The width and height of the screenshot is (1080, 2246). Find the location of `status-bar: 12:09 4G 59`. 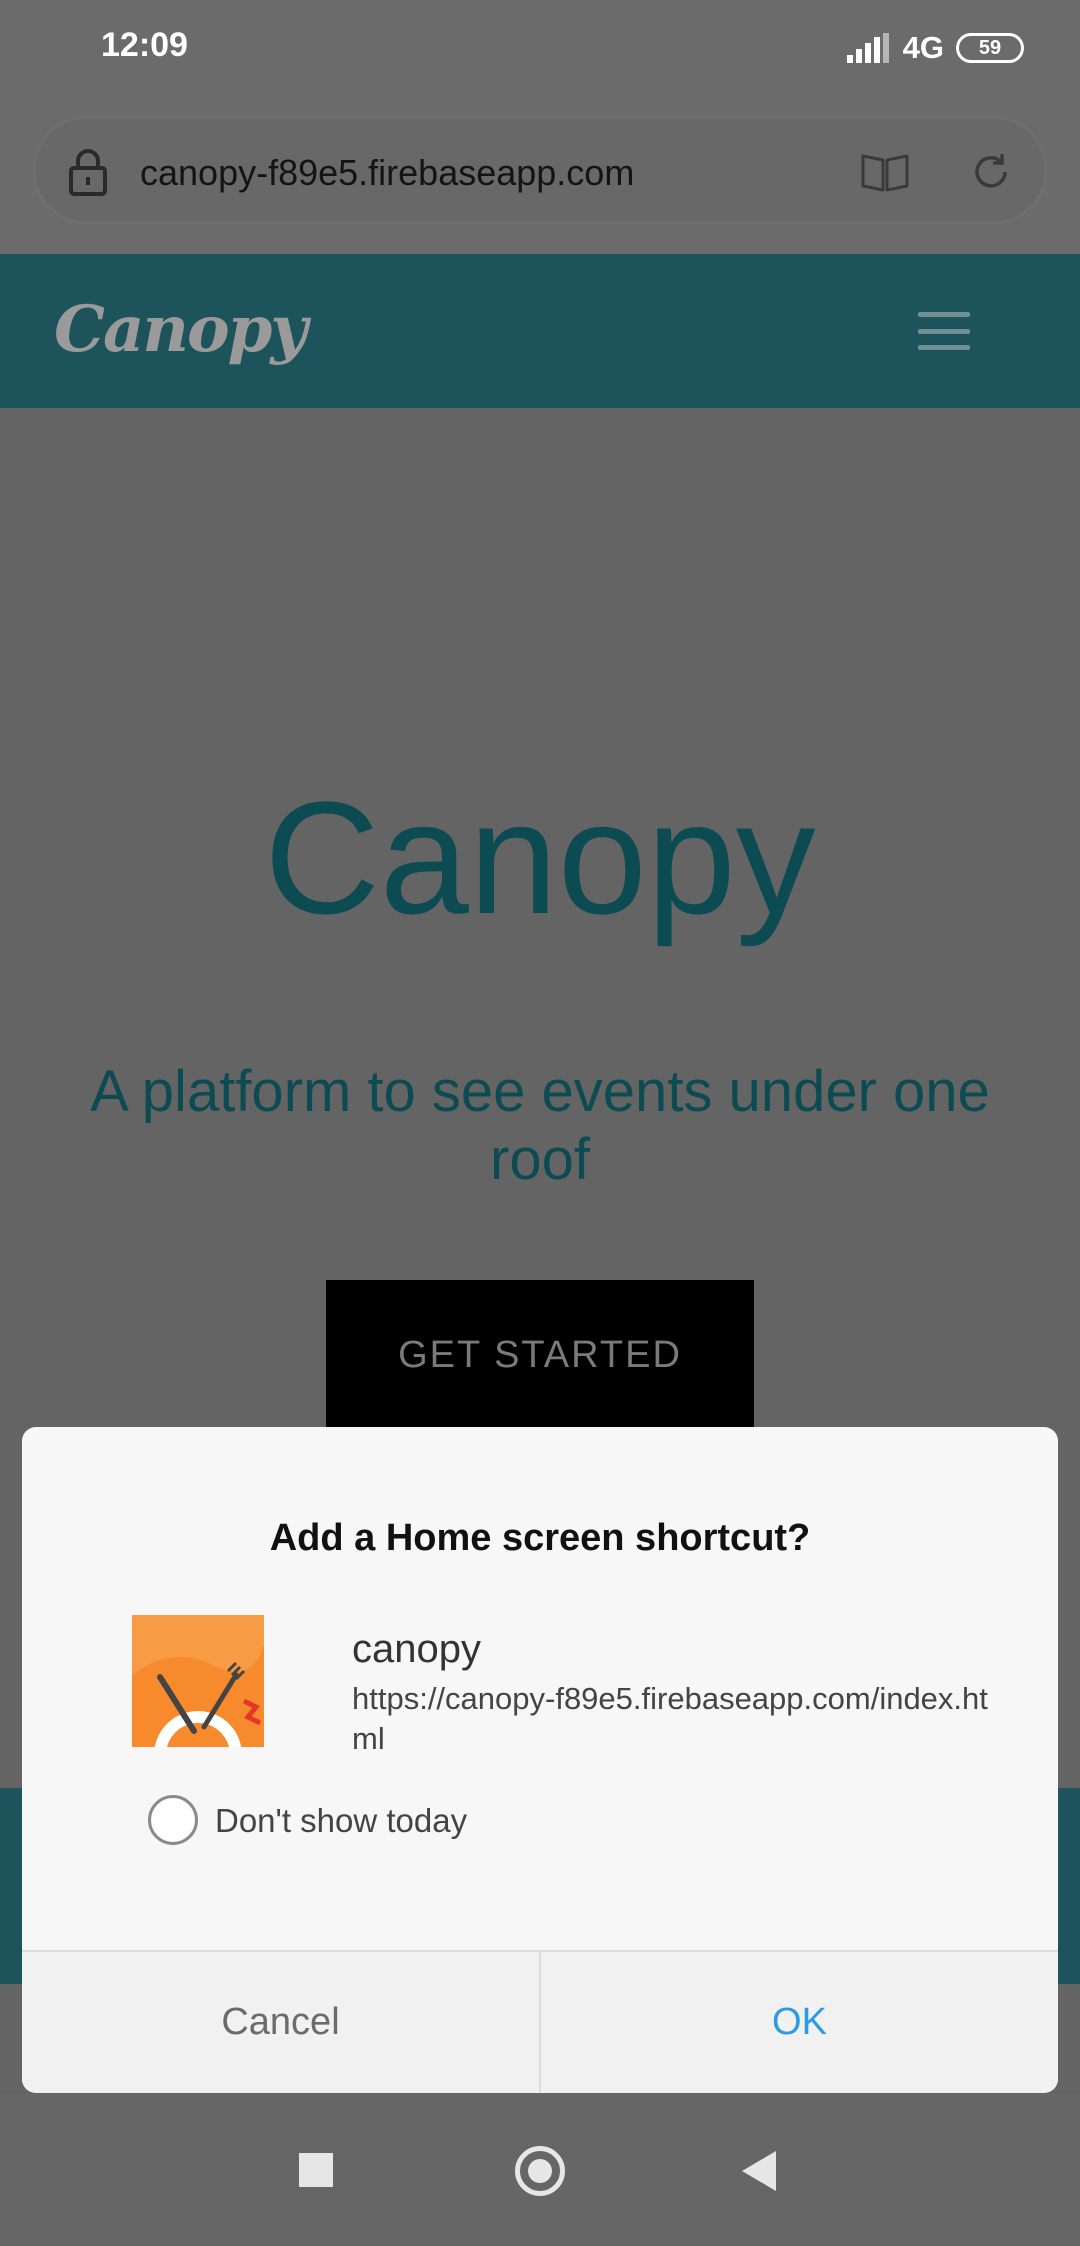

status-bar: 12:09 4G 59 is located at coordinates (540, 48).